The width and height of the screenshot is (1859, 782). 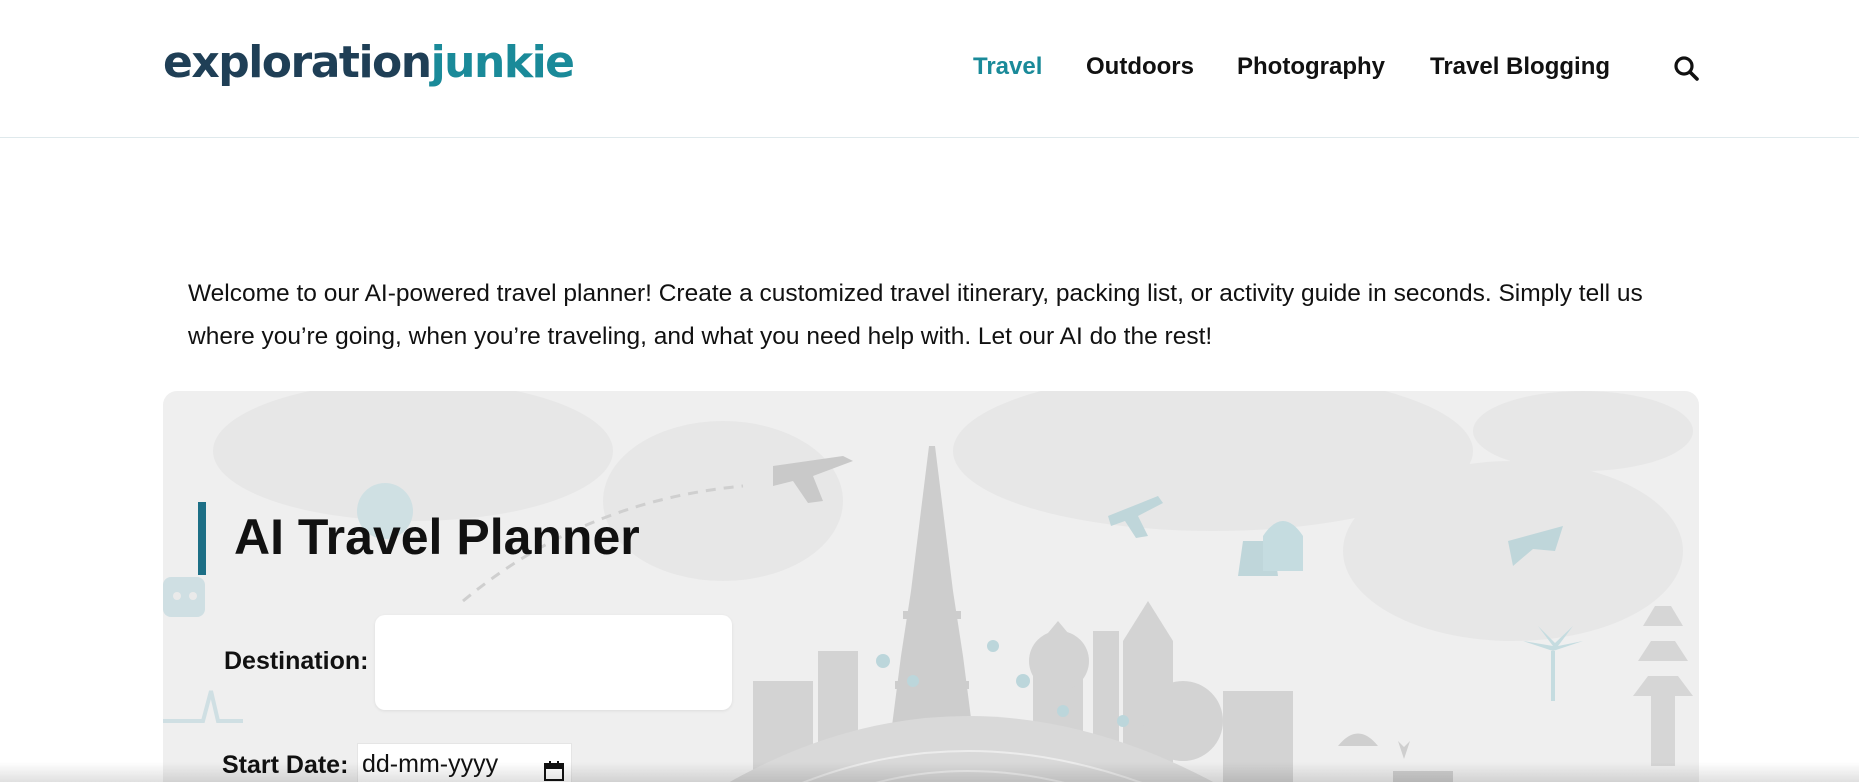 I want to click on logo-text-junkie: junkie, so click(x=502, y=62).